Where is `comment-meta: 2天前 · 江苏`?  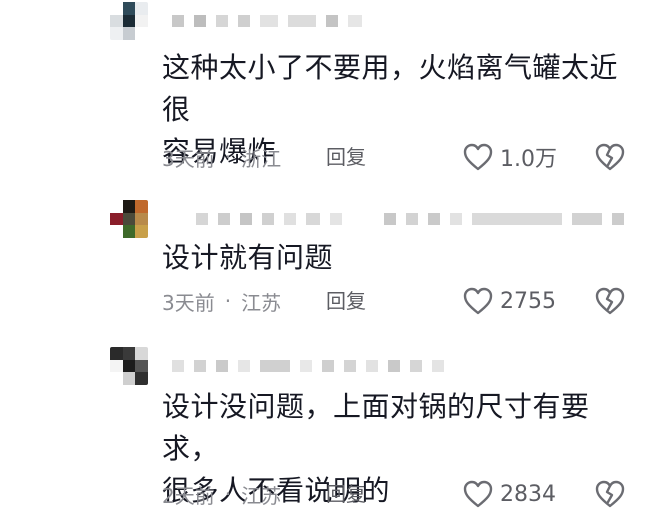 comment-meta: 2天前 · 江苏 is located at coordinates (221, 494).